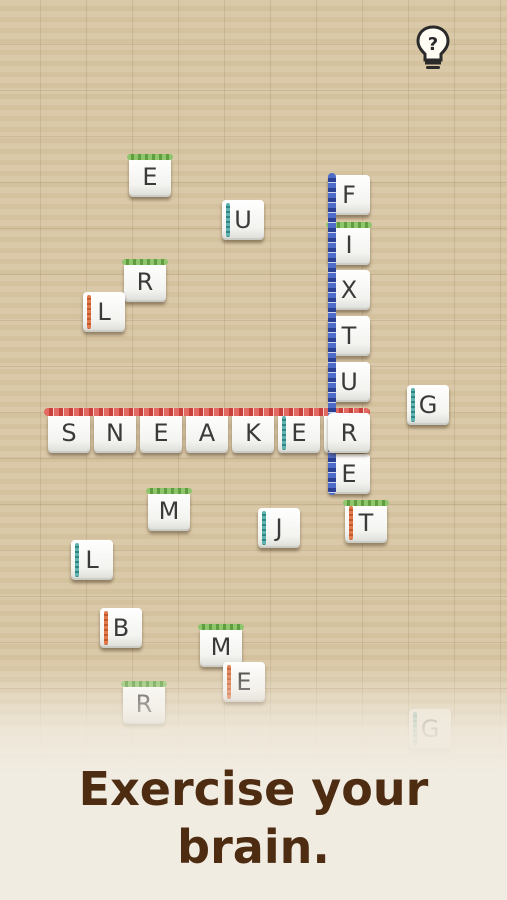  I want to click on letter-tile: U, so click(243, 220).